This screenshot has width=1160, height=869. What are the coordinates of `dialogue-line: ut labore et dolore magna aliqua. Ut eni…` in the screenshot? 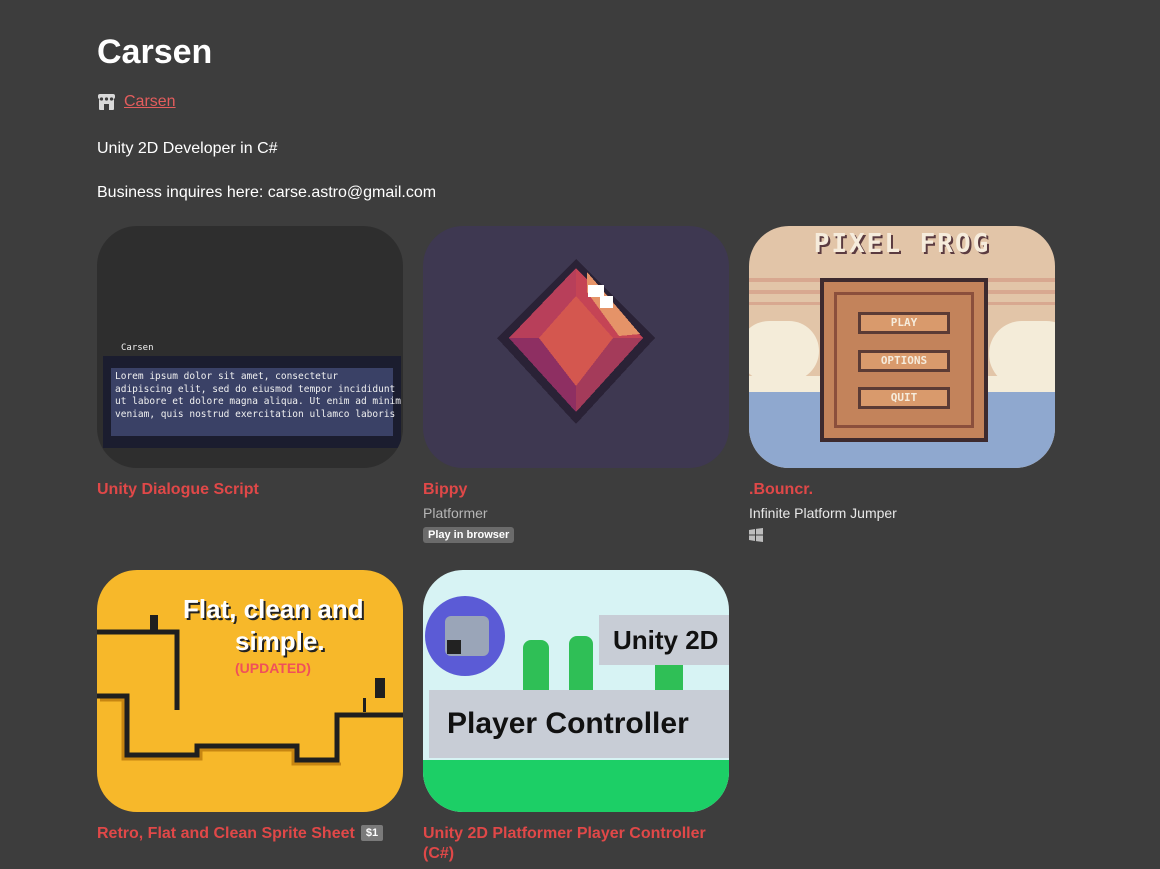 It's located at (258, 401).